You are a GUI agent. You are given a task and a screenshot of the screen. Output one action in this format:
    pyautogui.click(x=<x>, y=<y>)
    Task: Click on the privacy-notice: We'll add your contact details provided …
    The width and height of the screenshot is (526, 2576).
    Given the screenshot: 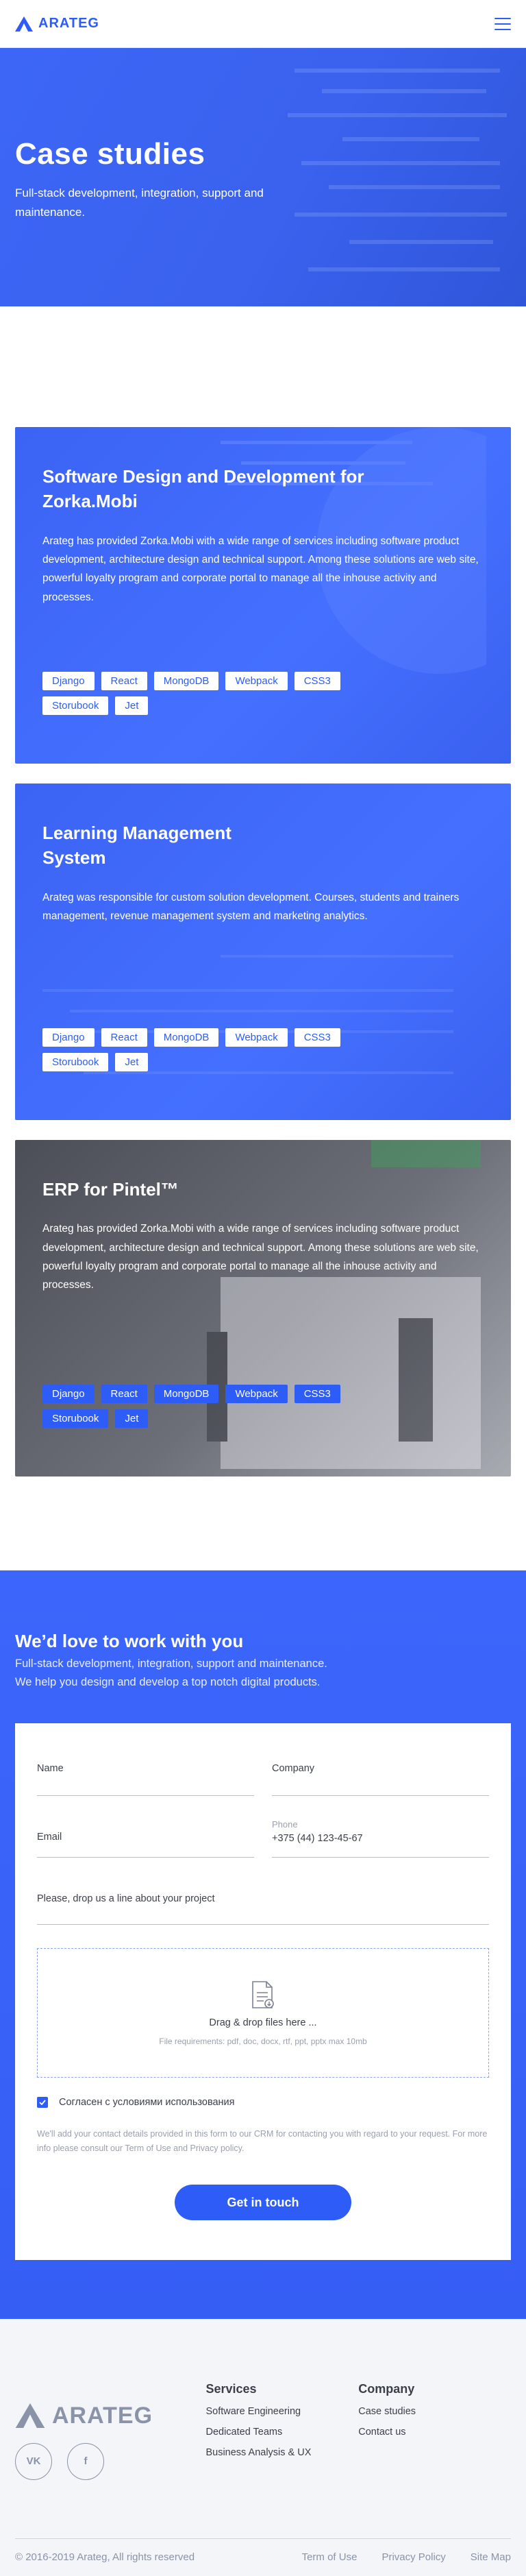 What is the action you would take?
    pyautogui.click(x=262, y=2141)
    